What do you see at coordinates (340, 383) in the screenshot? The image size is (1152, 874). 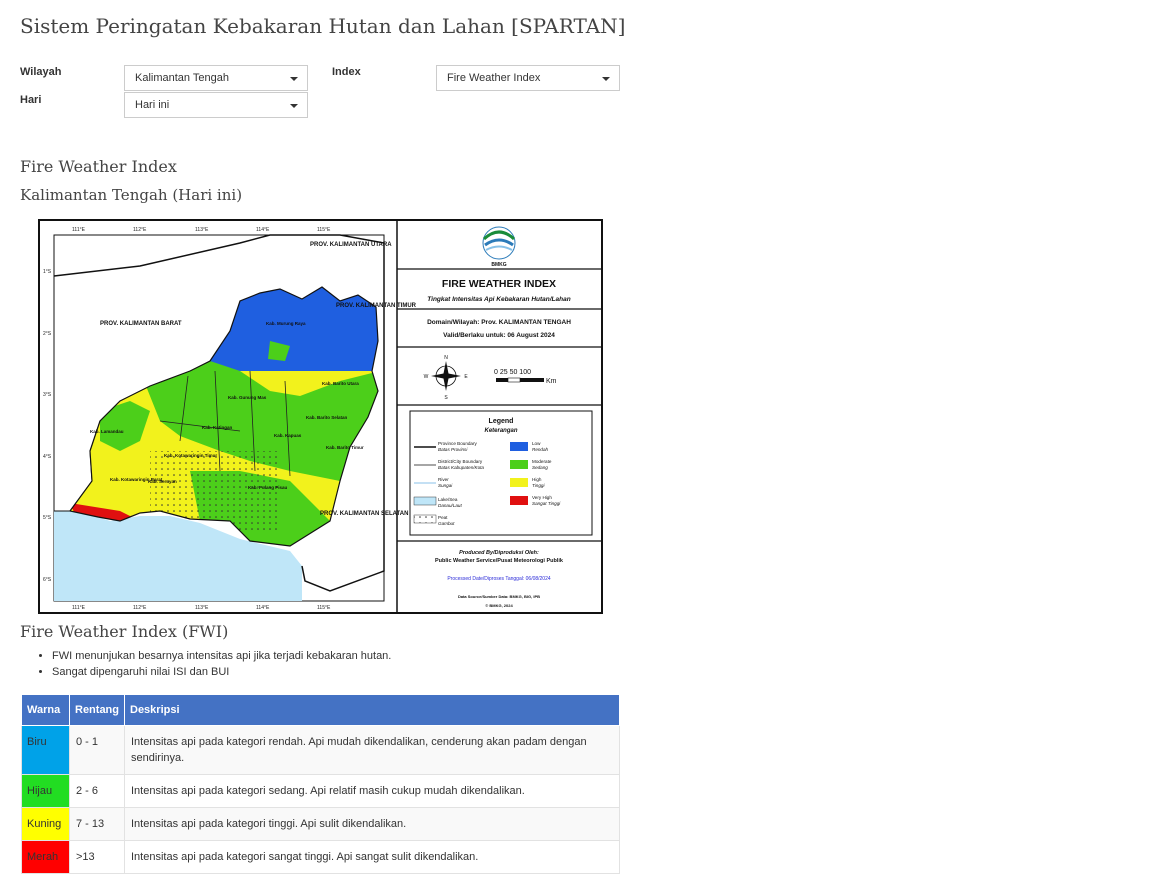 I see `district-label: Kab. Barito Utara` at bounding box center [340, 383].